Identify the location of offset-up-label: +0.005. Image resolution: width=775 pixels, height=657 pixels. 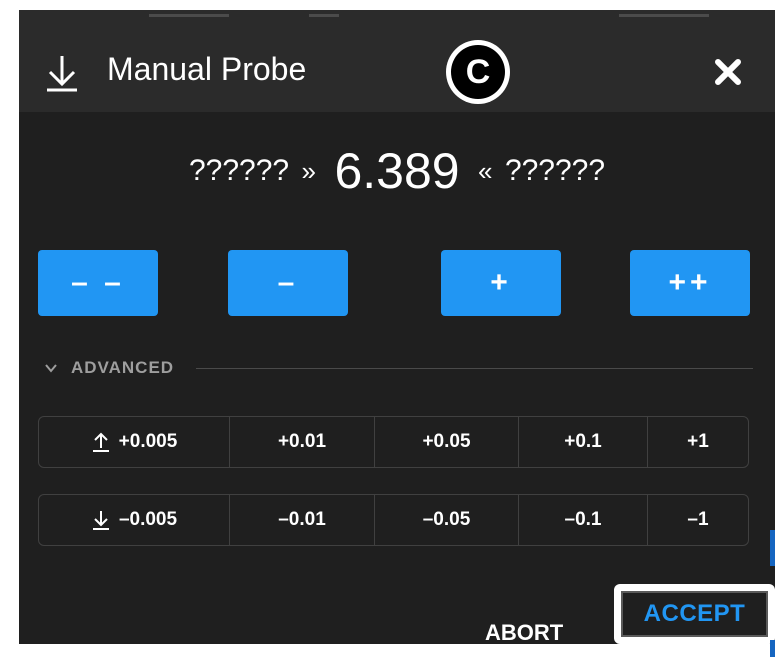
(148, 441).